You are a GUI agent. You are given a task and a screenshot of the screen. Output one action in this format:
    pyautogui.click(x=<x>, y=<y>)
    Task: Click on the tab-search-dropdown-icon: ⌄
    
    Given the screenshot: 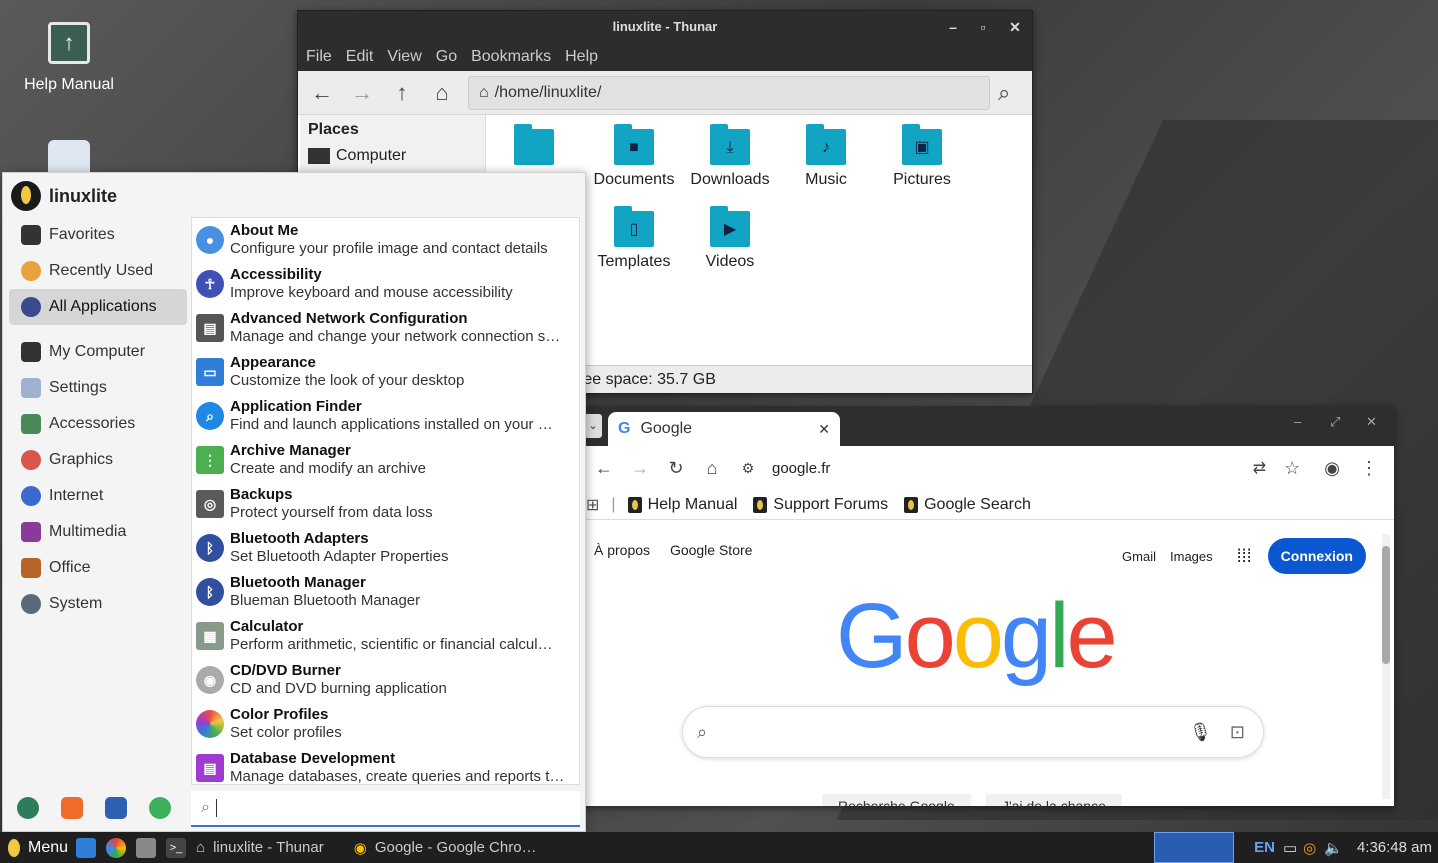 What is the action you would take?
    pyautogui.click(x=593, y=426)
    